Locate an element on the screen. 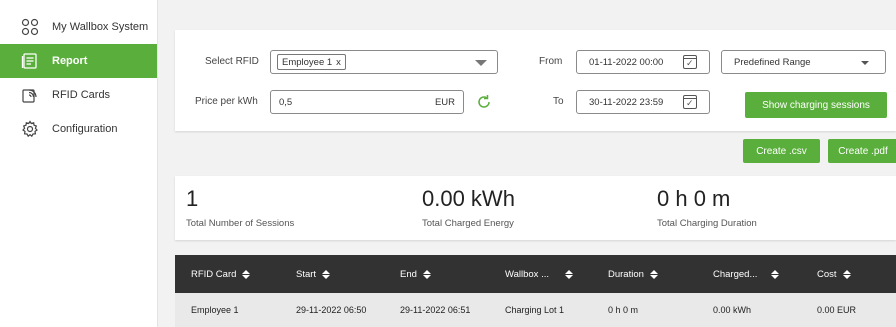 This screenshot has width=896, height=327. cell-end: 29-11-2022 06:51 is located at coordinates (435, 310).